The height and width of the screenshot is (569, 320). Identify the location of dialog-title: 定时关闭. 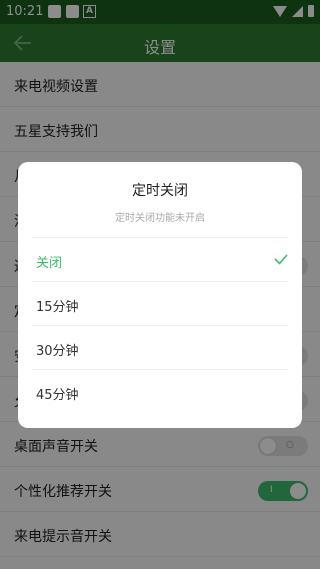
(160, 191).